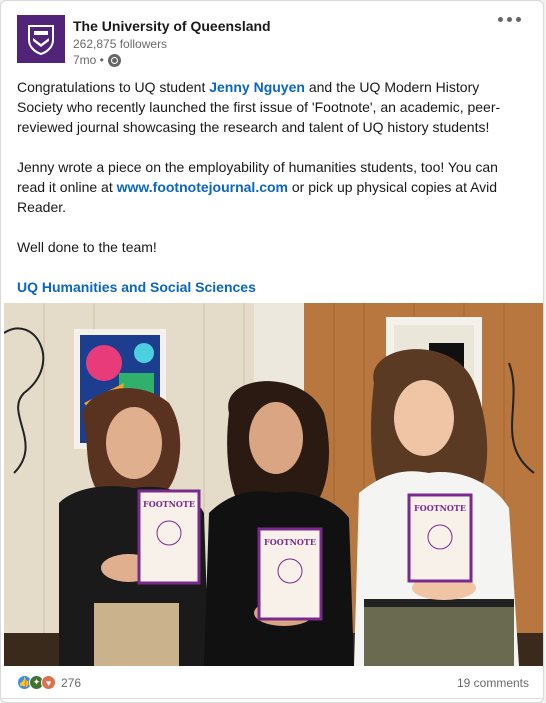  I want to click on website-link: www.footnotejournal.com, so click(202, 187).